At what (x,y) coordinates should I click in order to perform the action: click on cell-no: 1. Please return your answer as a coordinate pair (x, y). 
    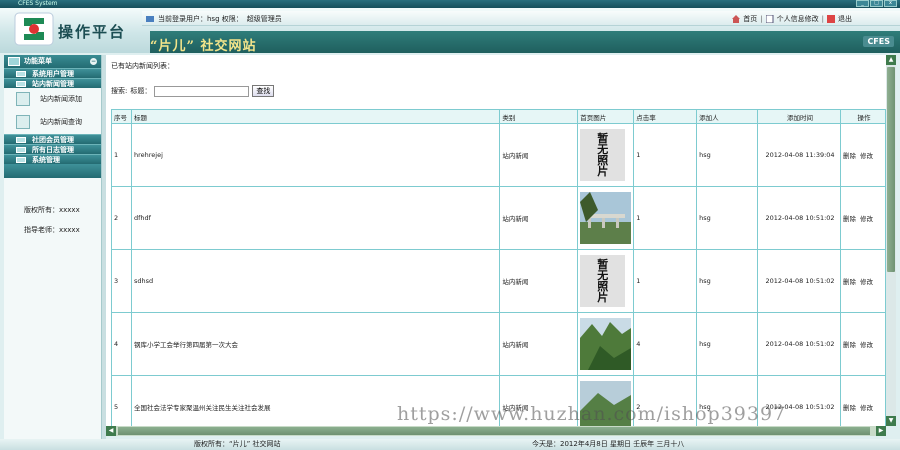
    Looking at the image, I should click on (121, 155).